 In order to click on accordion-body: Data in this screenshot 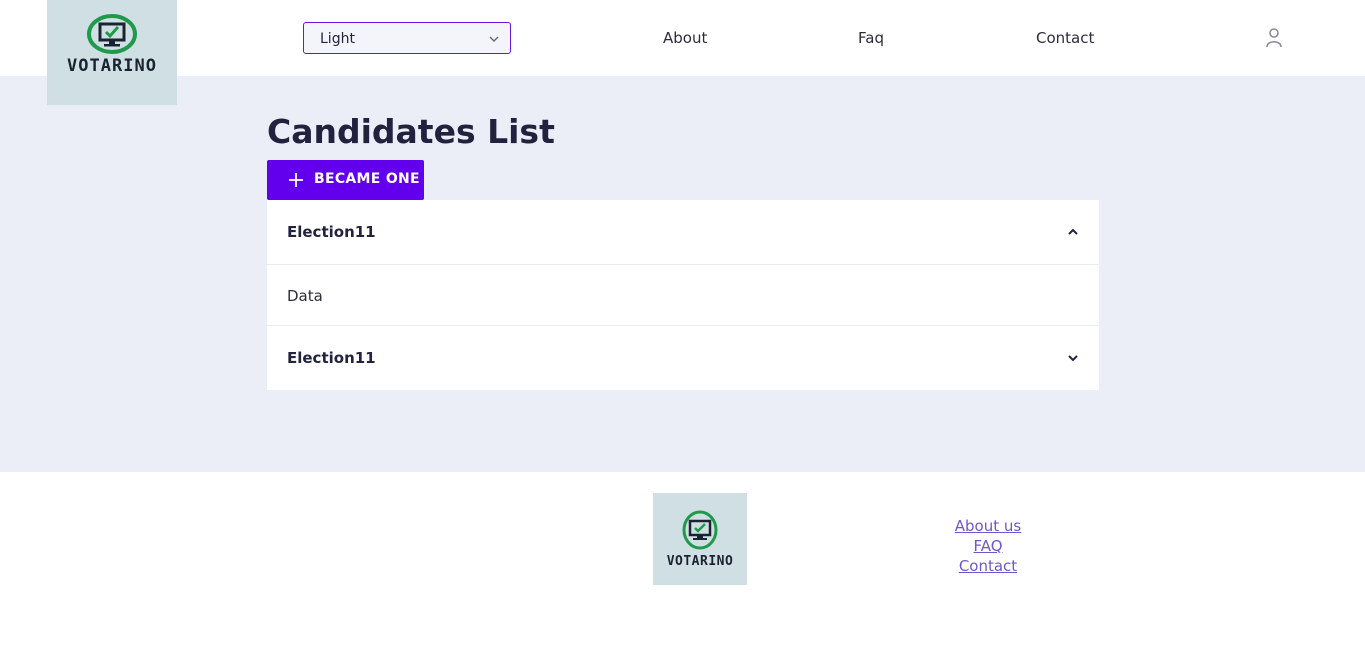, I will do `click(683, 295)`.